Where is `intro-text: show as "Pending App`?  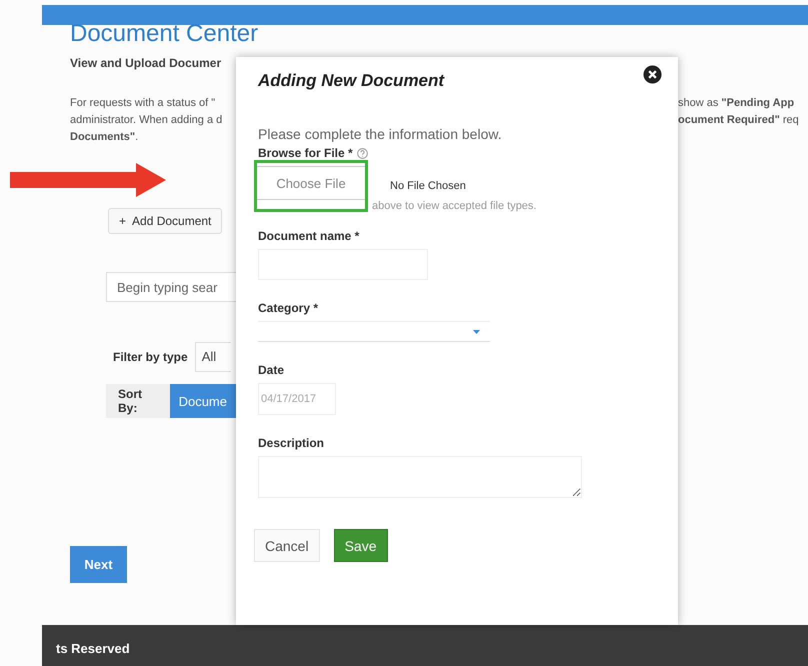 intro-text: show as "Pending App is located at coordinates (736, 103).